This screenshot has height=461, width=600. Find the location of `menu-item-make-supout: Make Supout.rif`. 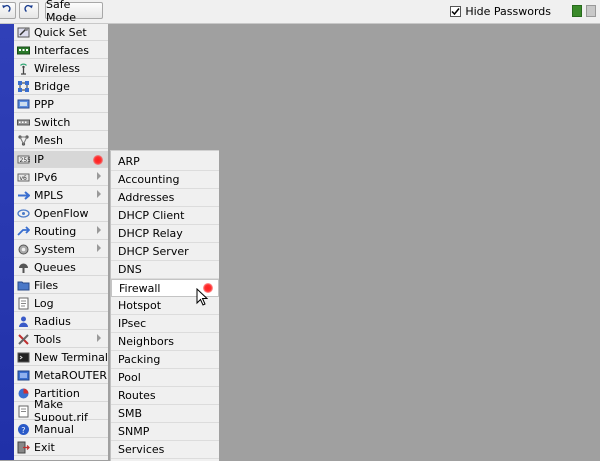

menu-item-make-supout: Make Supout.rif is located at coordinates (61, 411).